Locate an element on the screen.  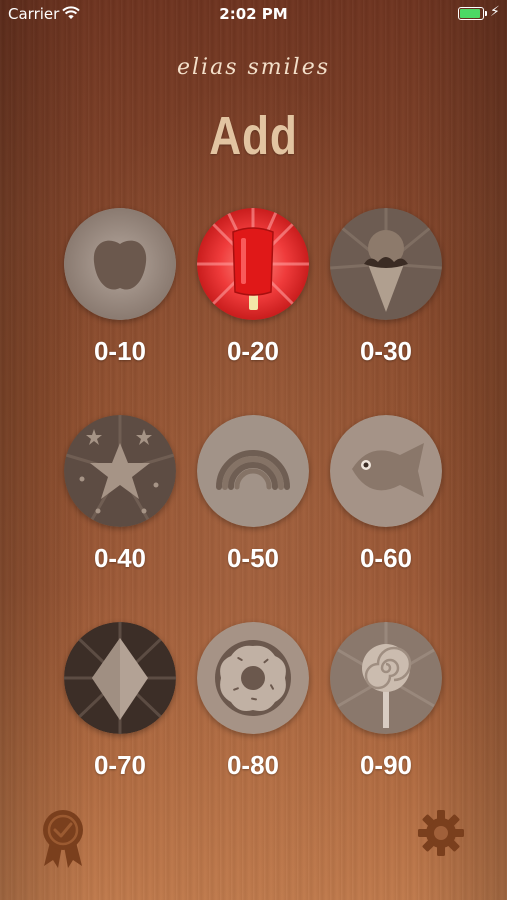
level-tile-0-30: 0-30 is located at coordinates (386, 293).